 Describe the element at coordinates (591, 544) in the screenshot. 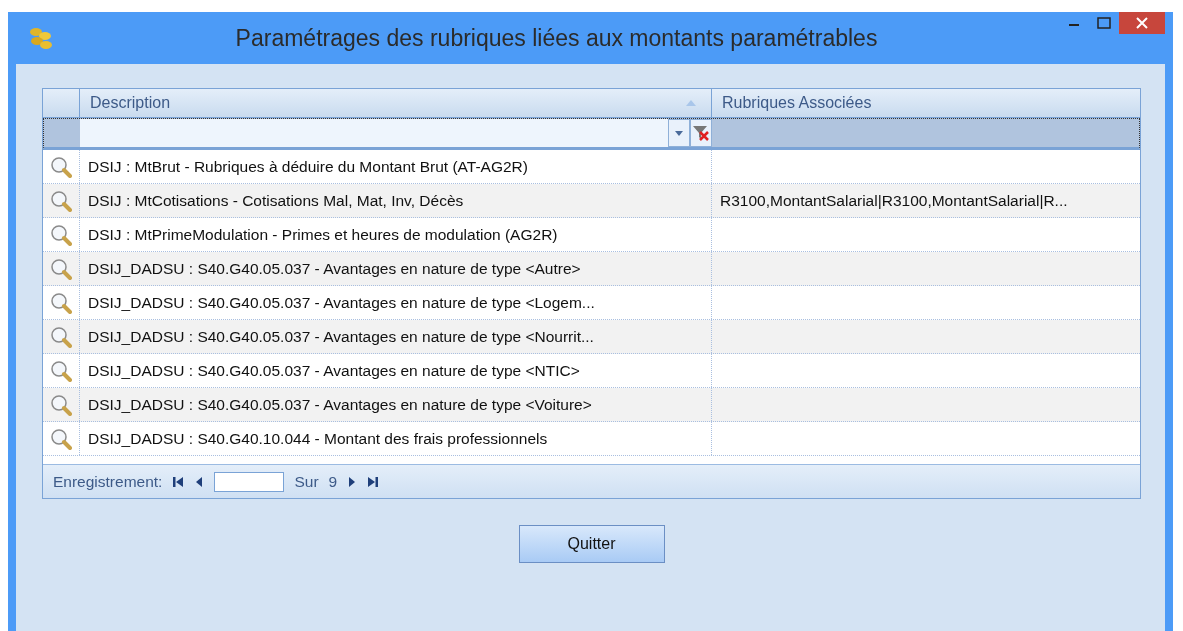

I see `quit-button: Quitter` at that location.